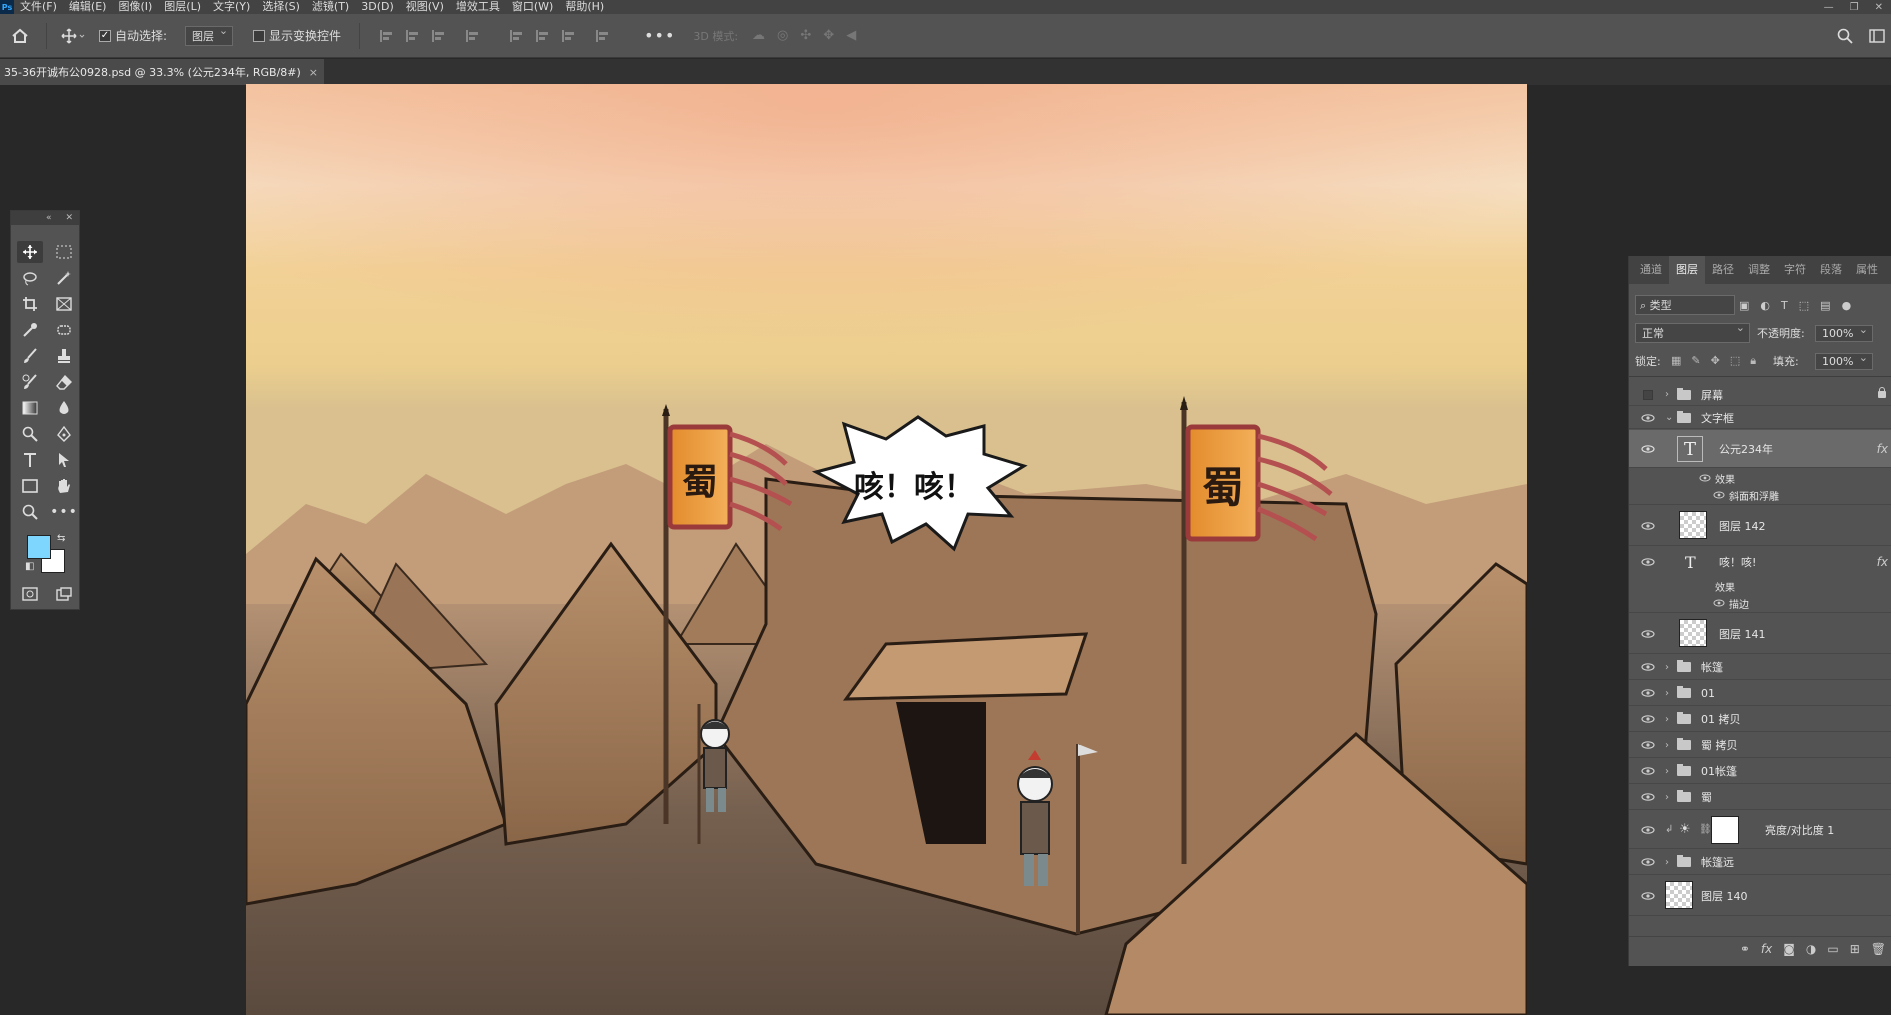  I want to click on opacity-input: 100%, so click(1844, 332).